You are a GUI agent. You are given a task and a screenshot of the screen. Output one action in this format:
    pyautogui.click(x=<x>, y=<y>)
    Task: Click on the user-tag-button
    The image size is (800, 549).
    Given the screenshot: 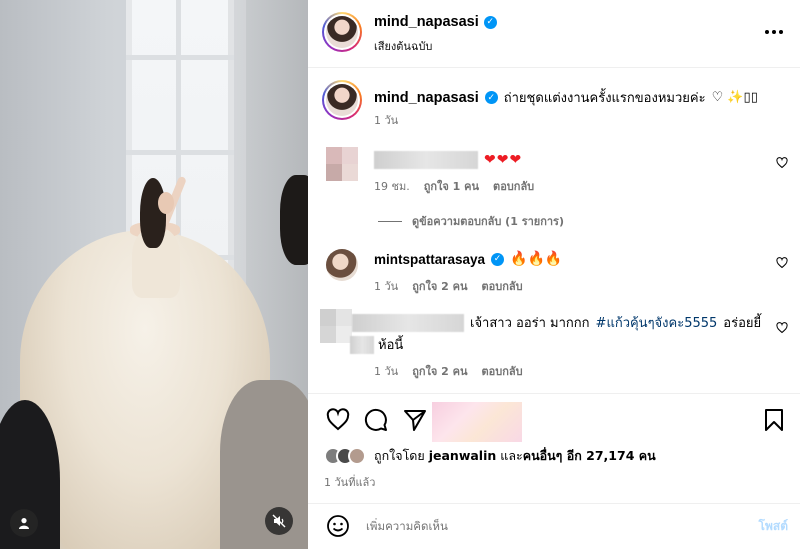 What is the action you would take?
    pyautogui.click(x=24, y=523)
    